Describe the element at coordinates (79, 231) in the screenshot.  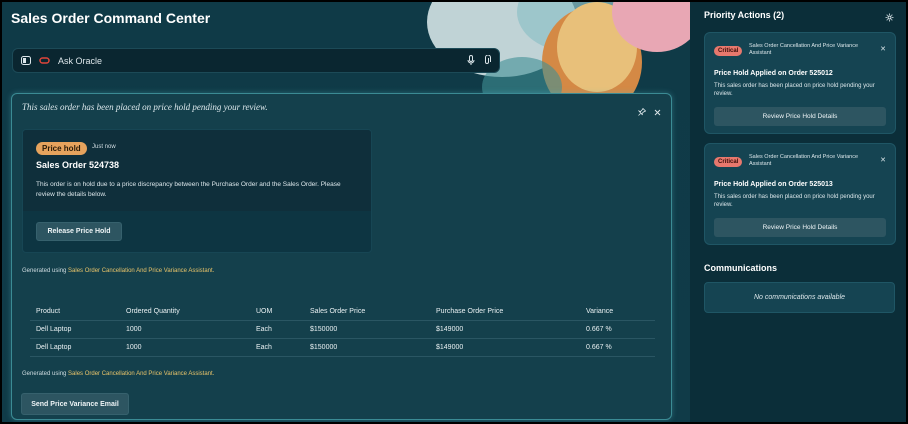
I see `release-price-hold-button: Release Price Hold` at that location.